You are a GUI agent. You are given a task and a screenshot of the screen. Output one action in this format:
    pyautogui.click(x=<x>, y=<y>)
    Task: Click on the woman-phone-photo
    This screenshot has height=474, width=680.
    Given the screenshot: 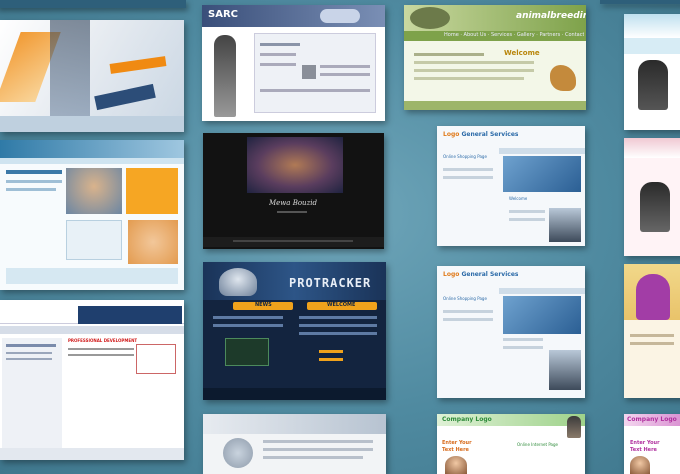 What is the action you would take?
    pyautogui.click(x=574, y=427)
    